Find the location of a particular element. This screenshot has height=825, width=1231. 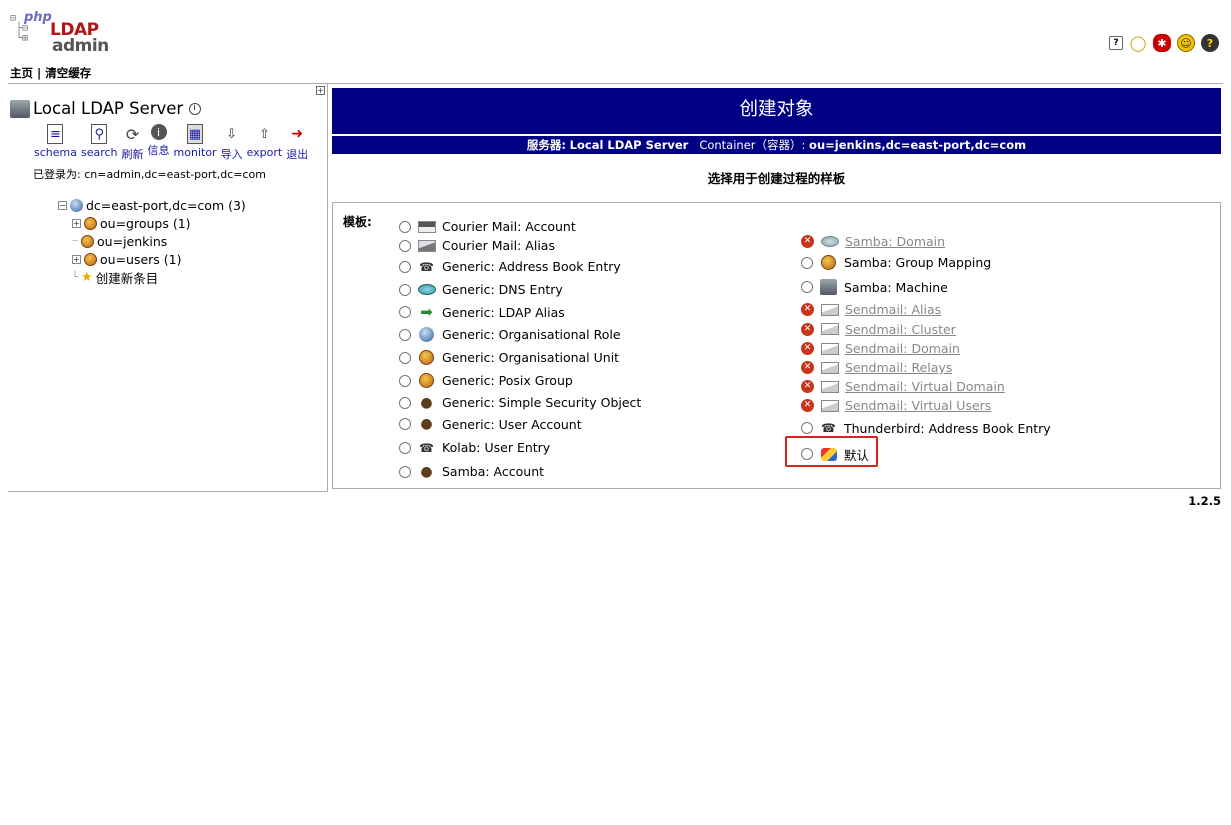

template-label-text: Generic: LDAP Alias is located at coordinates (503, 312).